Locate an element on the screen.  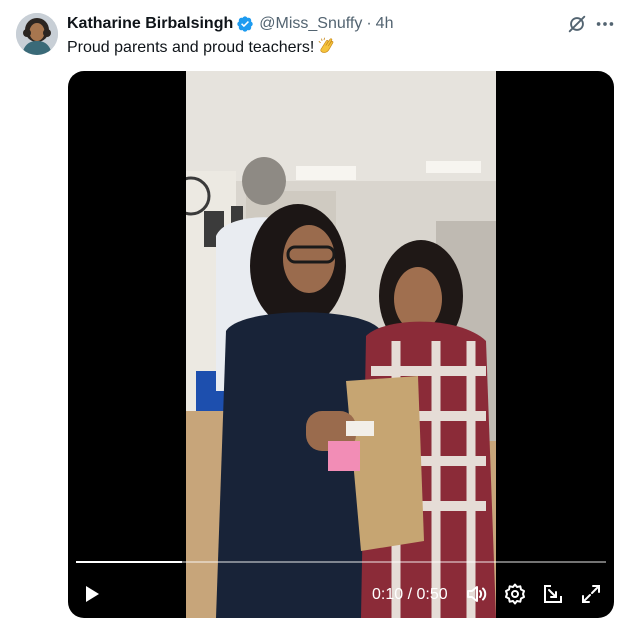
play-icon is located at coordinates (92, 594).